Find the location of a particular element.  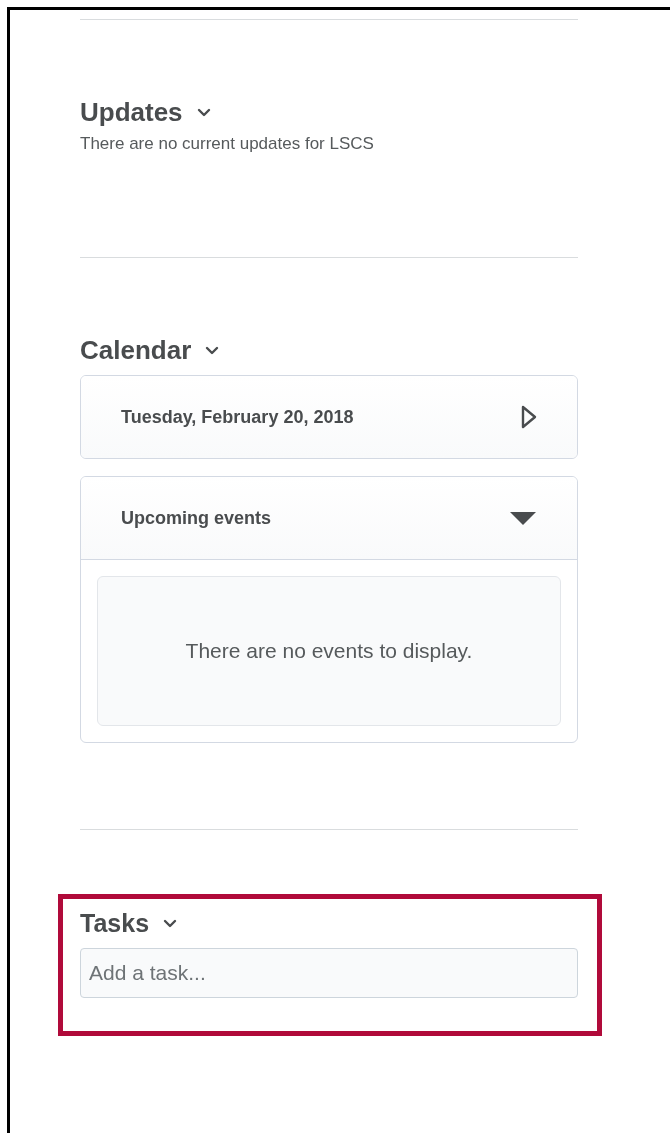

section-title: Tasks is located at coordinates (115, 923).